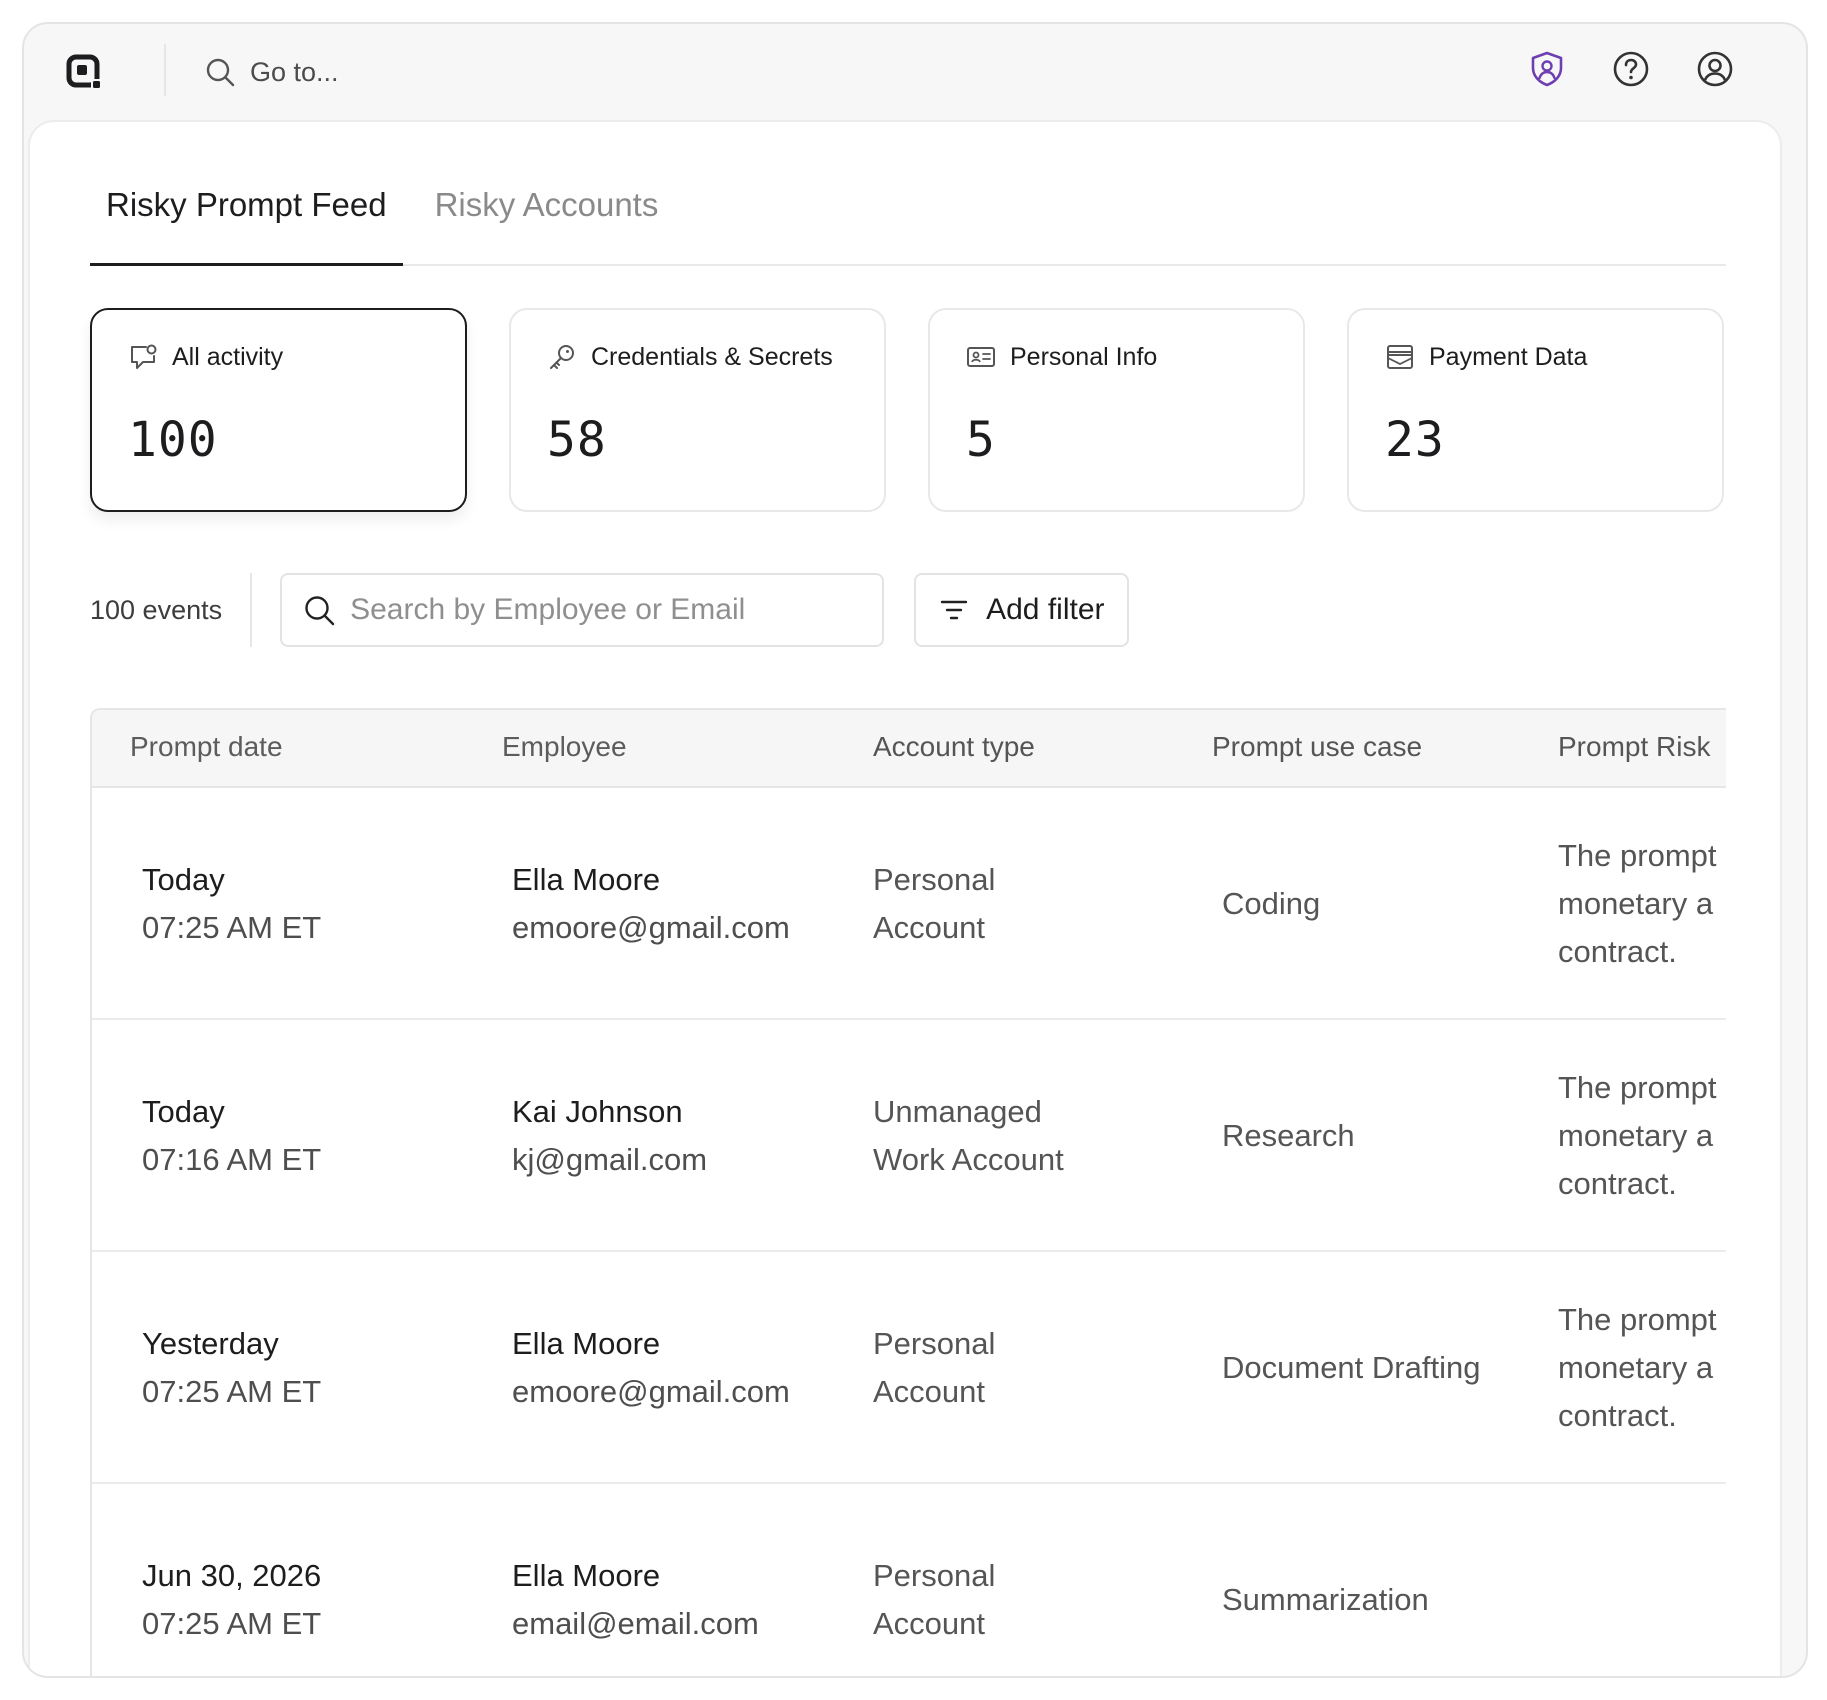 The image size is (1827, 1700). I want to click on app-logo-icon, so click(84, 72).